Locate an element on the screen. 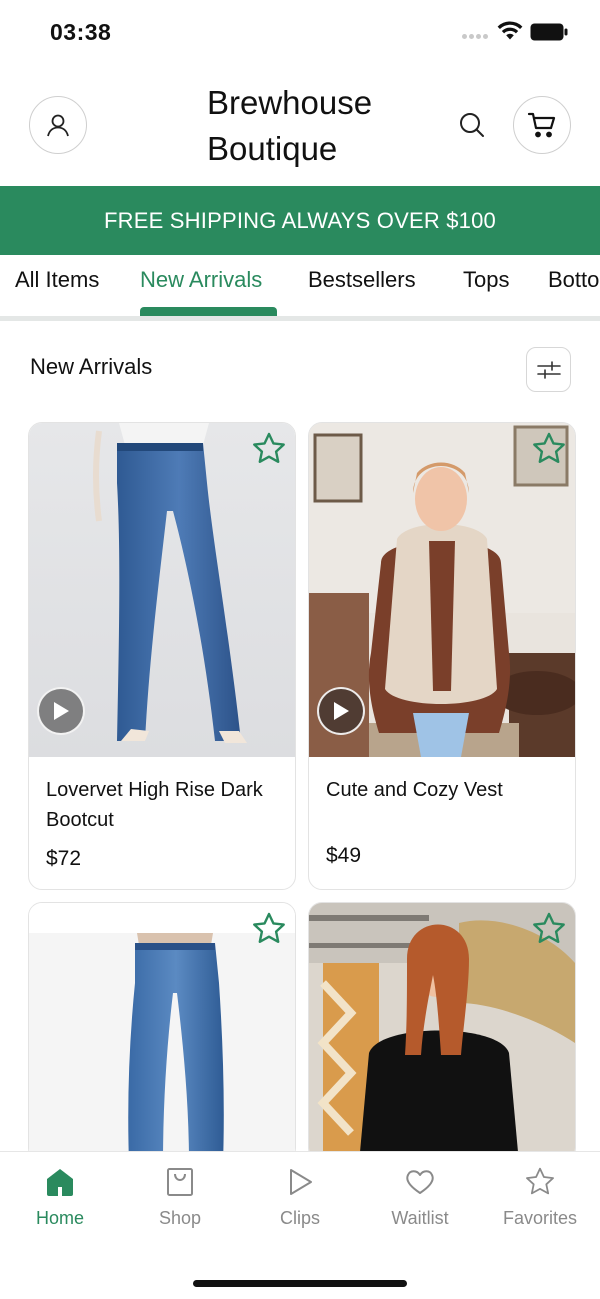 The image size is (600, 1299). section-title: New Arrivals is located at coordinates (91, 366).